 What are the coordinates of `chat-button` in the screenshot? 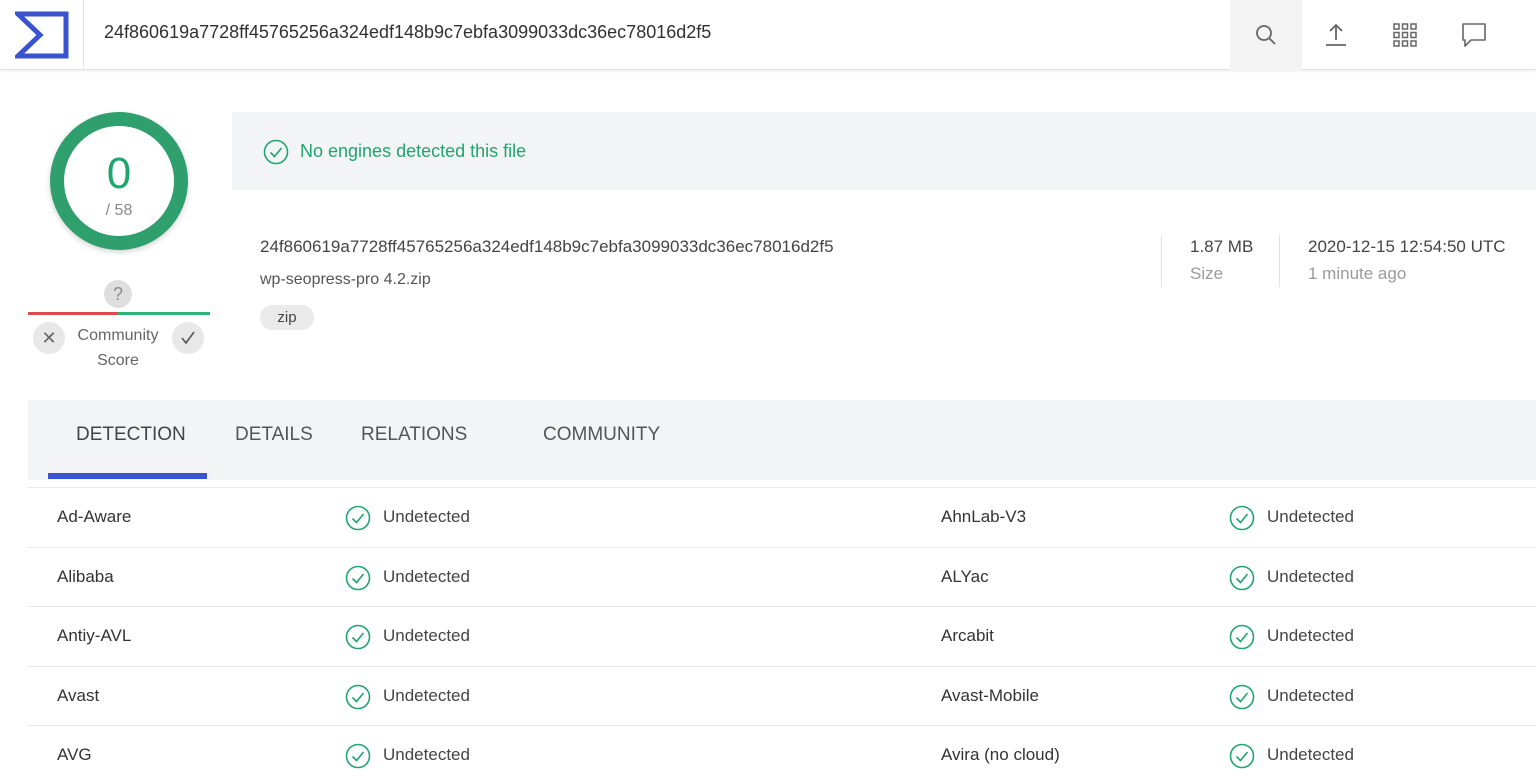 It's located at (1474, 35).